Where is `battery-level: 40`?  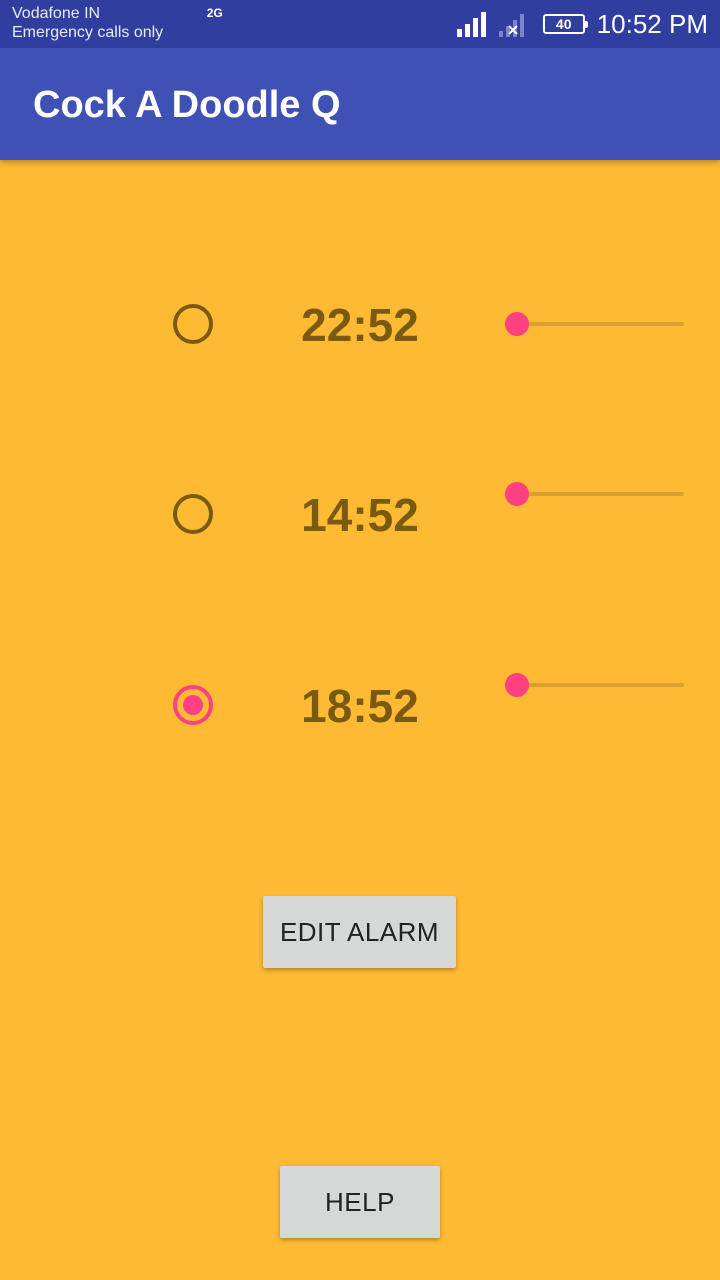 battery-level: 40 is located at coordinates (563, 24).